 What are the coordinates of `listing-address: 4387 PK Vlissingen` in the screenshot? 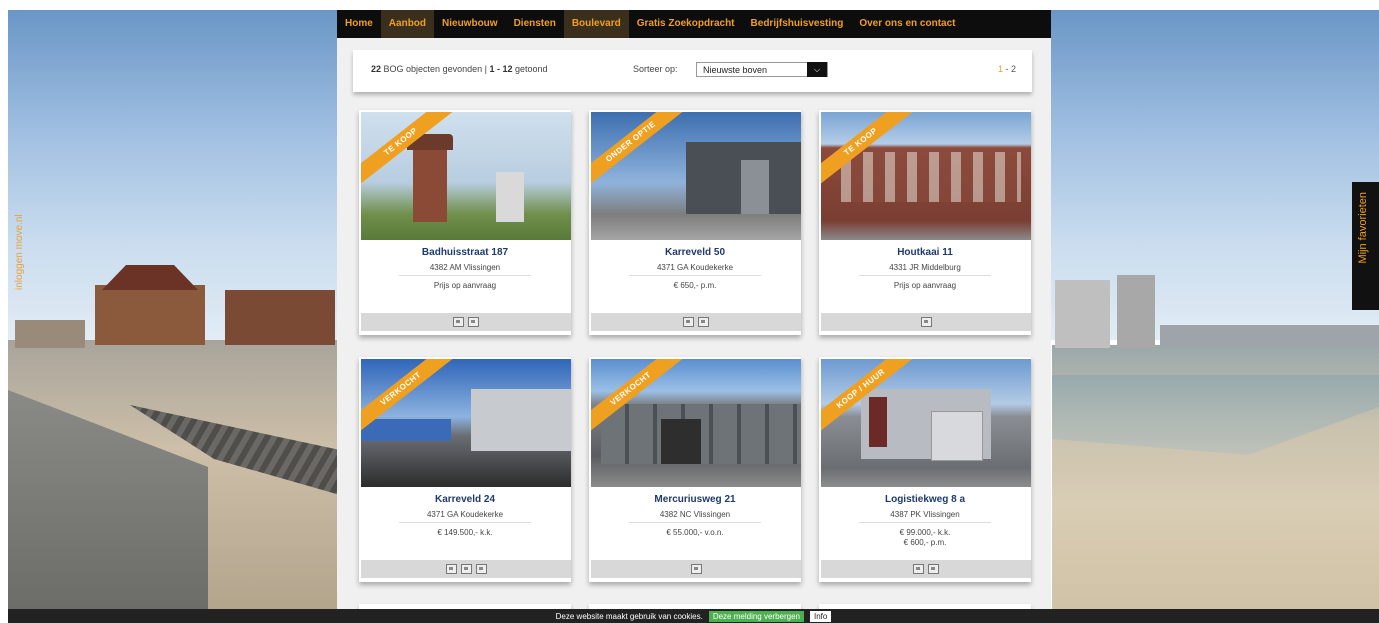 It's located at (925, 514).